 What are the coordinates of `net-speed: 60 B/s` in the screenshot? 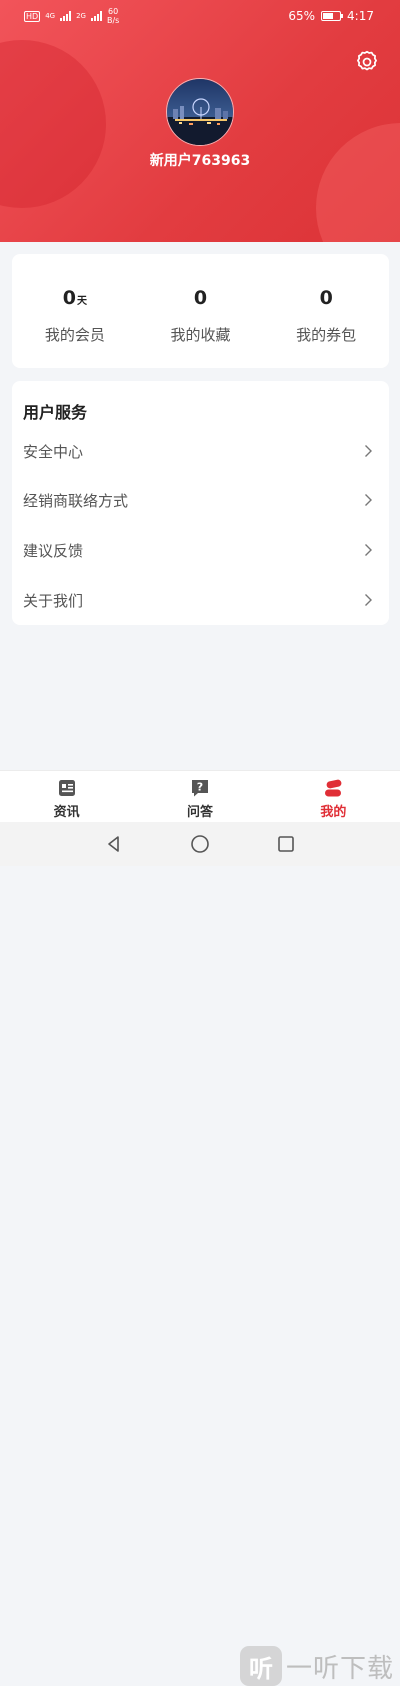 It's located at (113, 16).